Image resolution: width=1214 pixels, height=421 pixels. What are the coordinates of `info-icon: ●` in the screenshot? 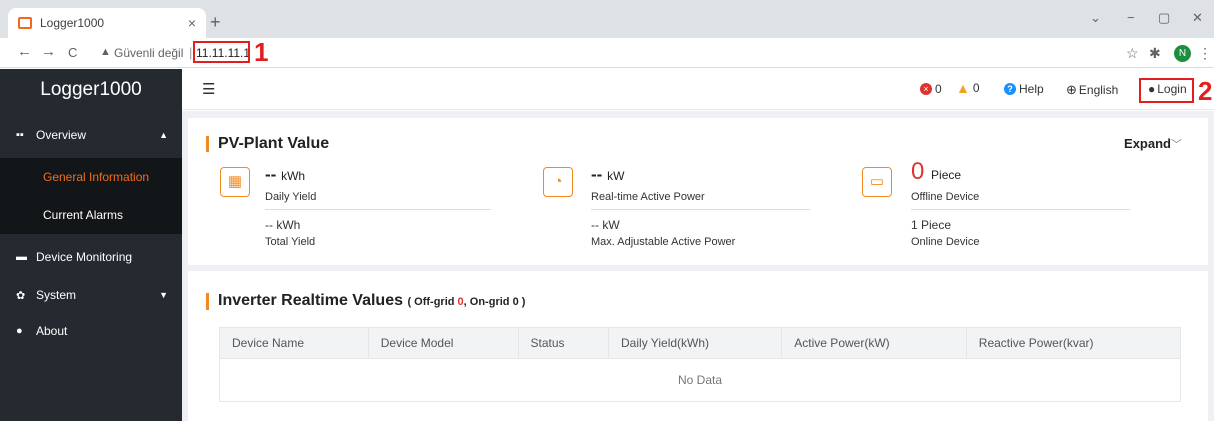 It's located at (19, 331).